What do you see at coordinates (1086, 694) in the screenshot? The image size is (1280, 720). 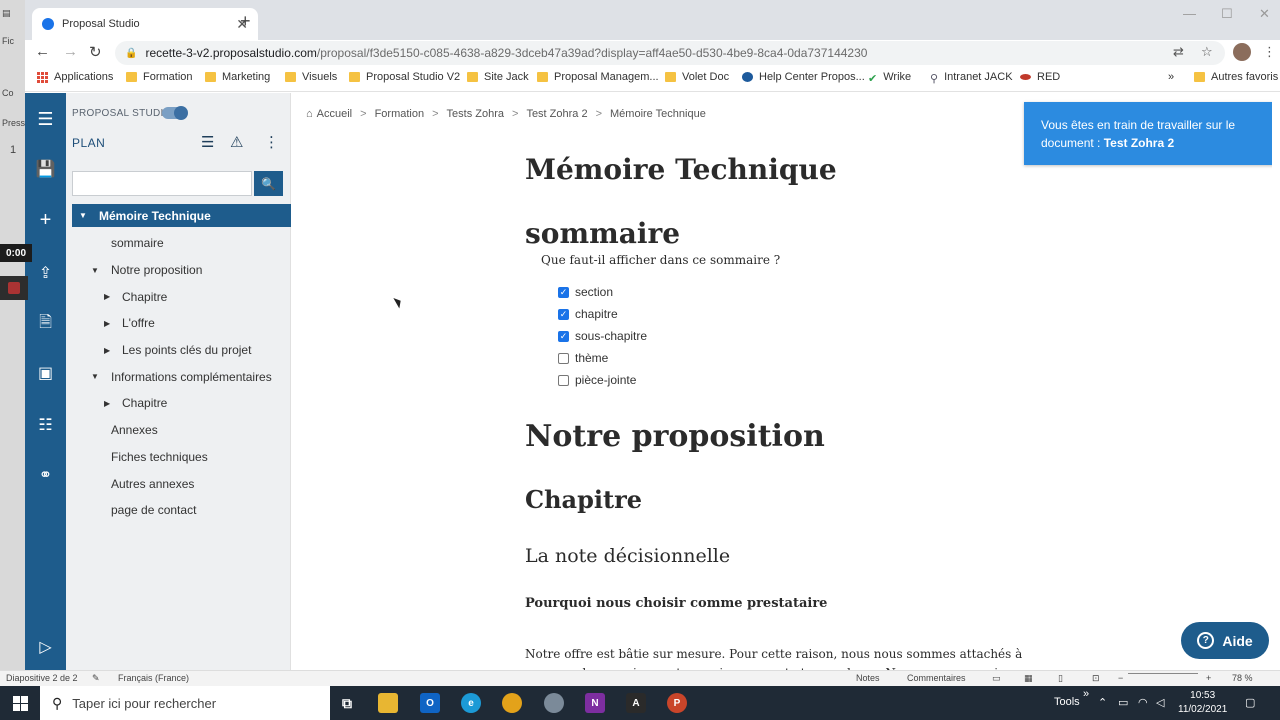 I see `tray-expand-icon: »` at bounding box center [1086, 694].